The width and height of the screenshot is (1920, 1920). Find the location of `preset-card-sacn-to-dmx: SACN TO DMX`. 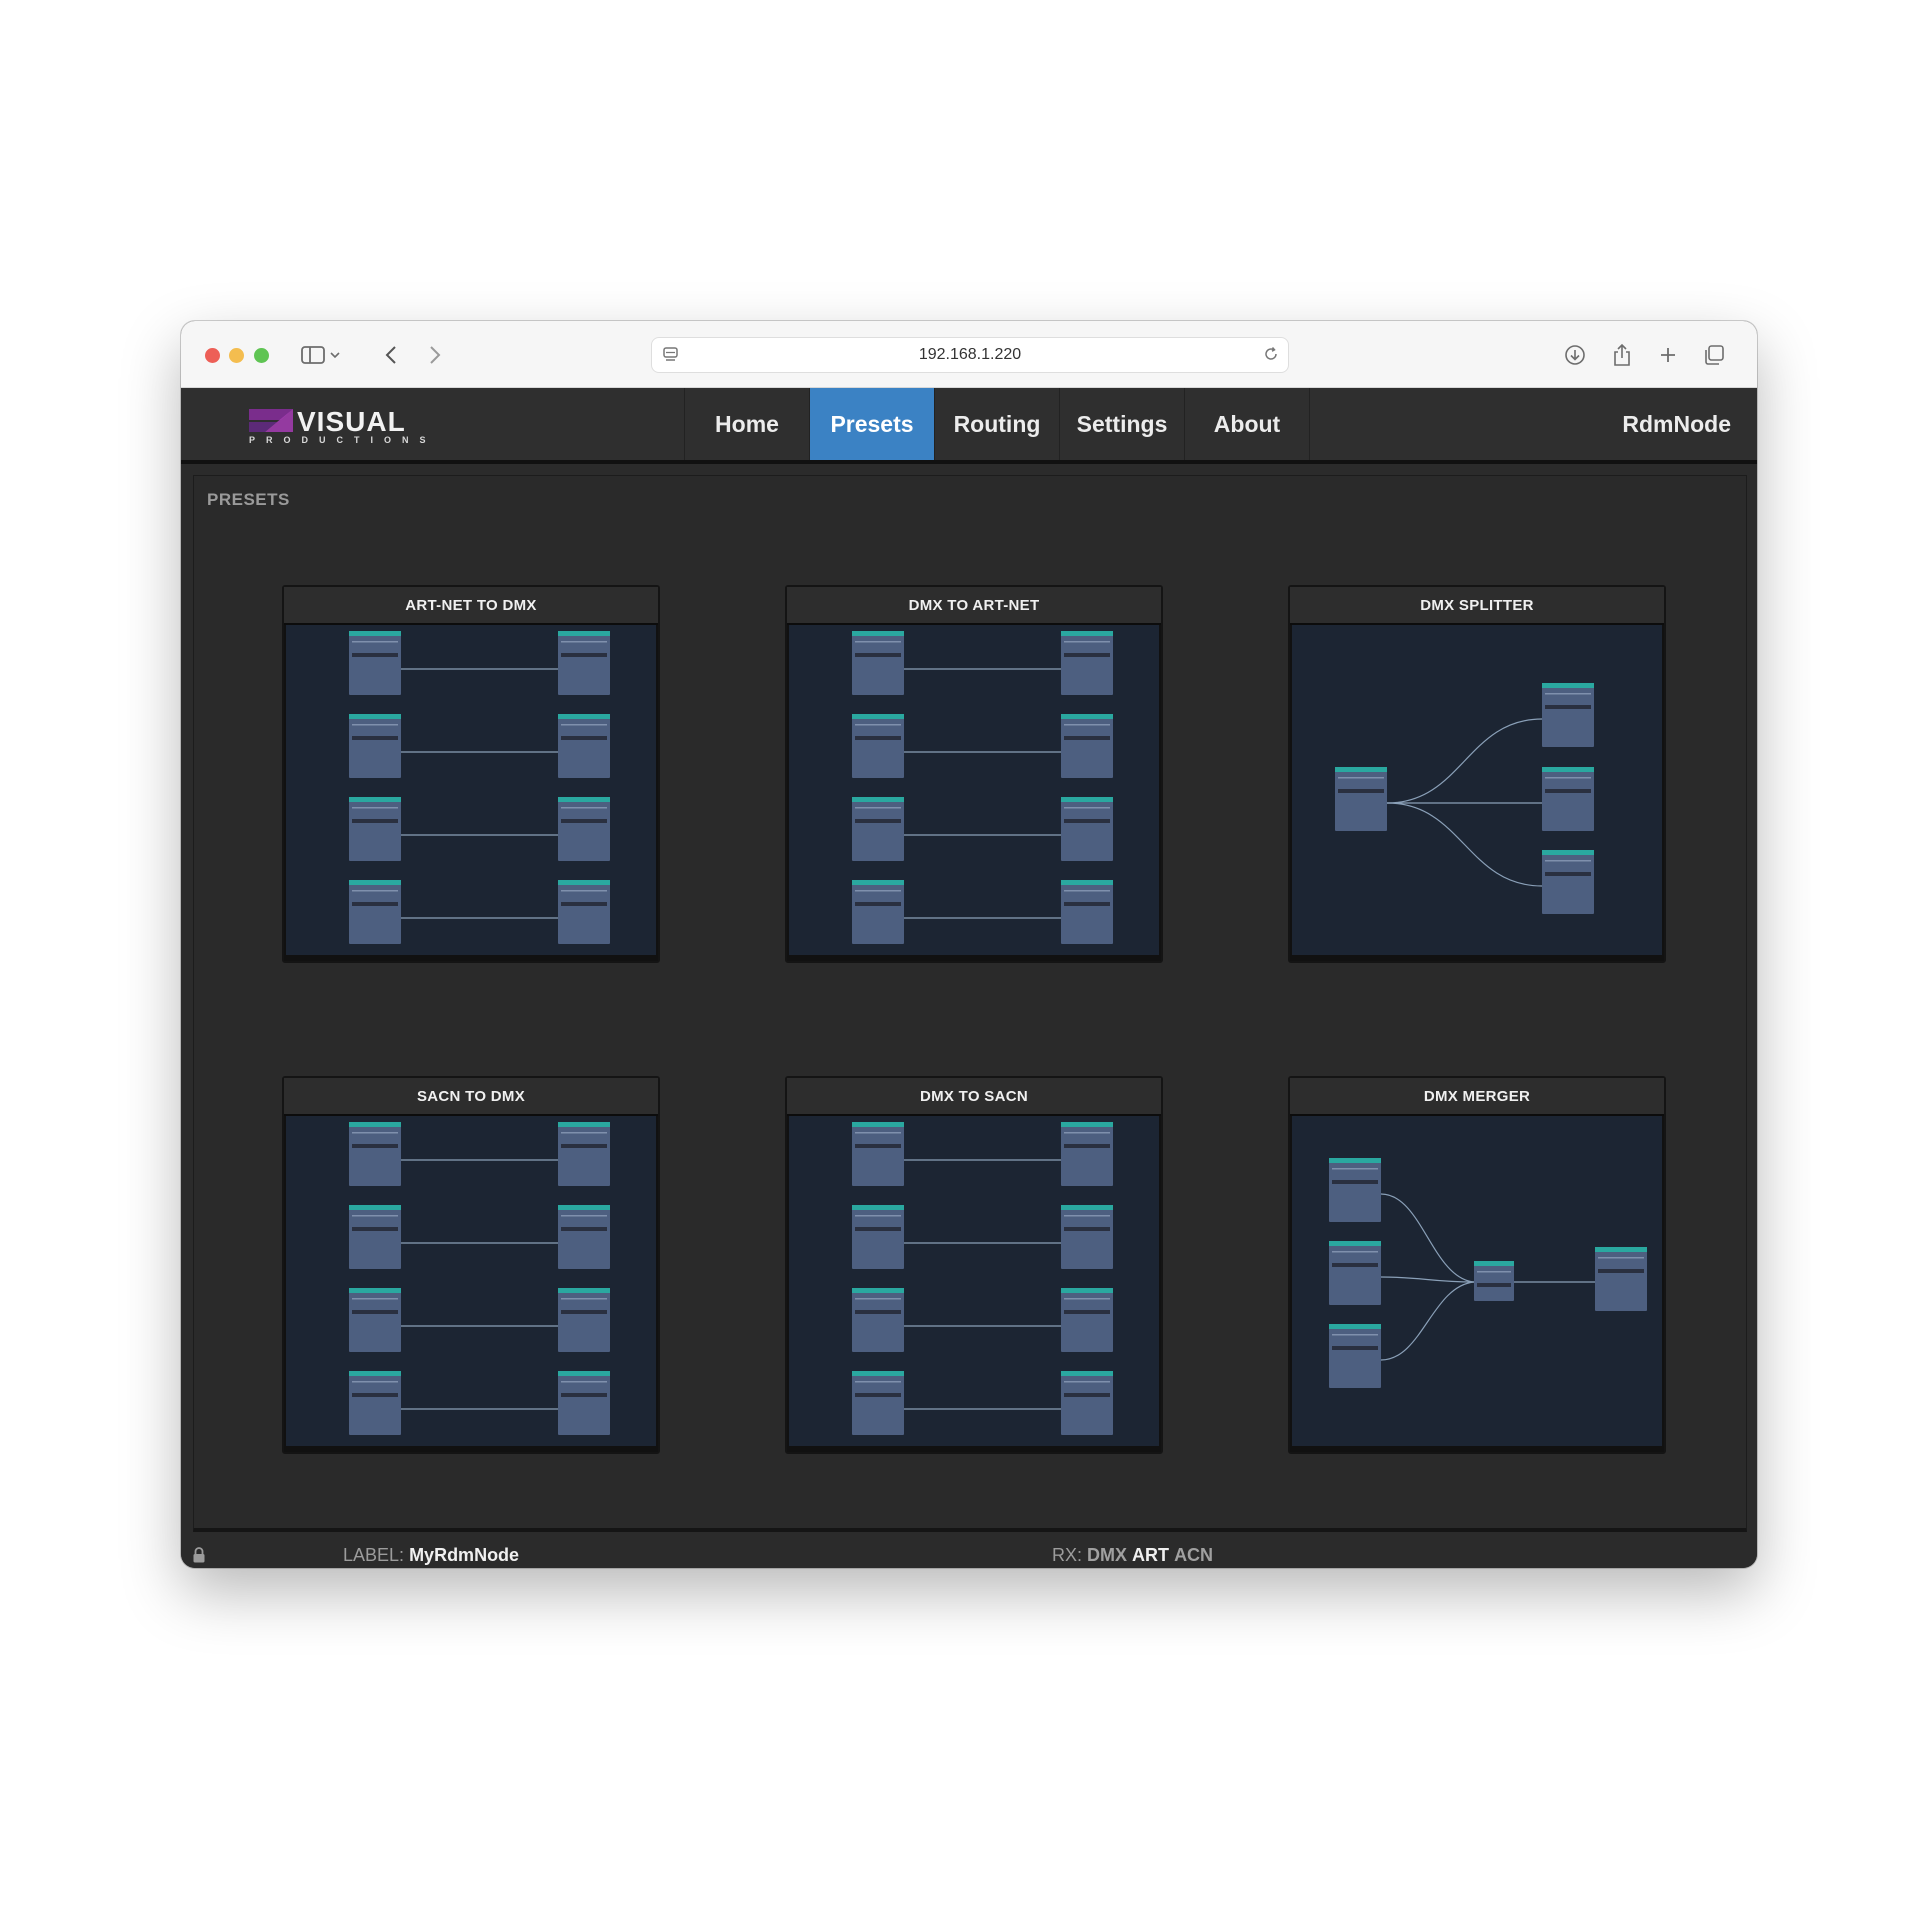

preset-card-sacn-to-dmx: SACN TO DMX is located at coordinates (471, 1265).